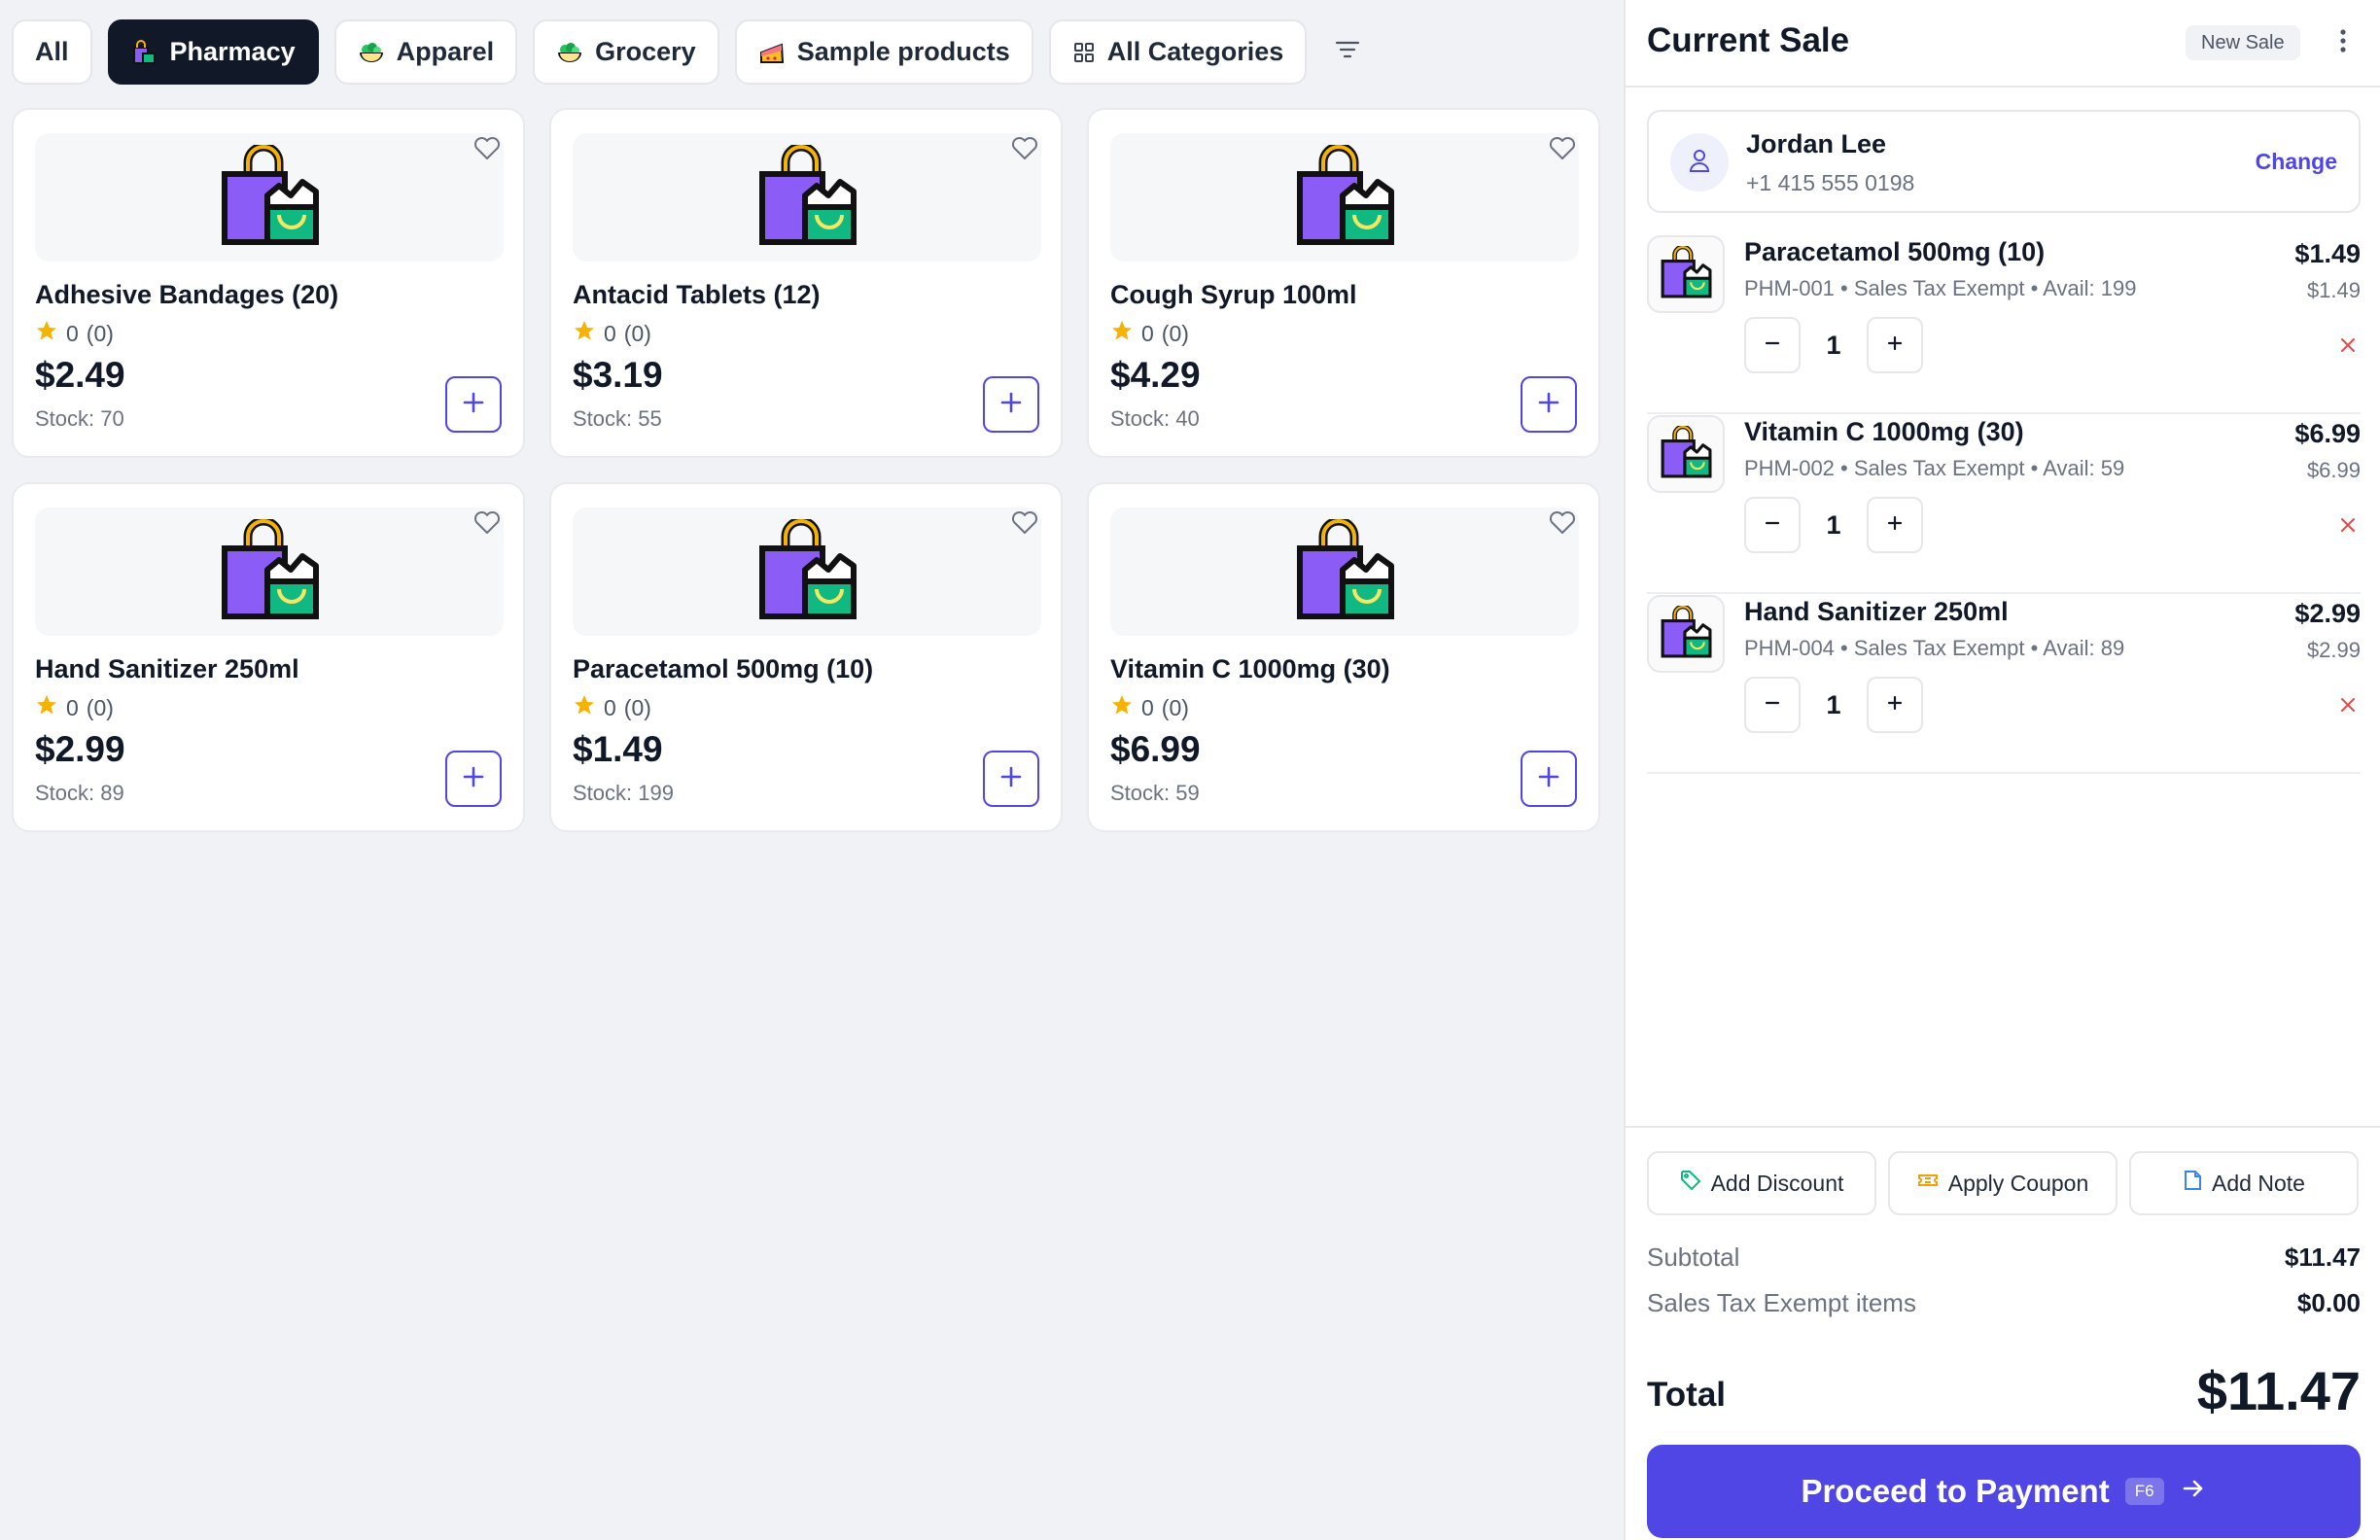 The height and width of the screenshot is (1540, 2380). What do you see at coordinates (1084, 52) in the screenshot?
I see `grid-icon` at bounding box center [1084, 52].